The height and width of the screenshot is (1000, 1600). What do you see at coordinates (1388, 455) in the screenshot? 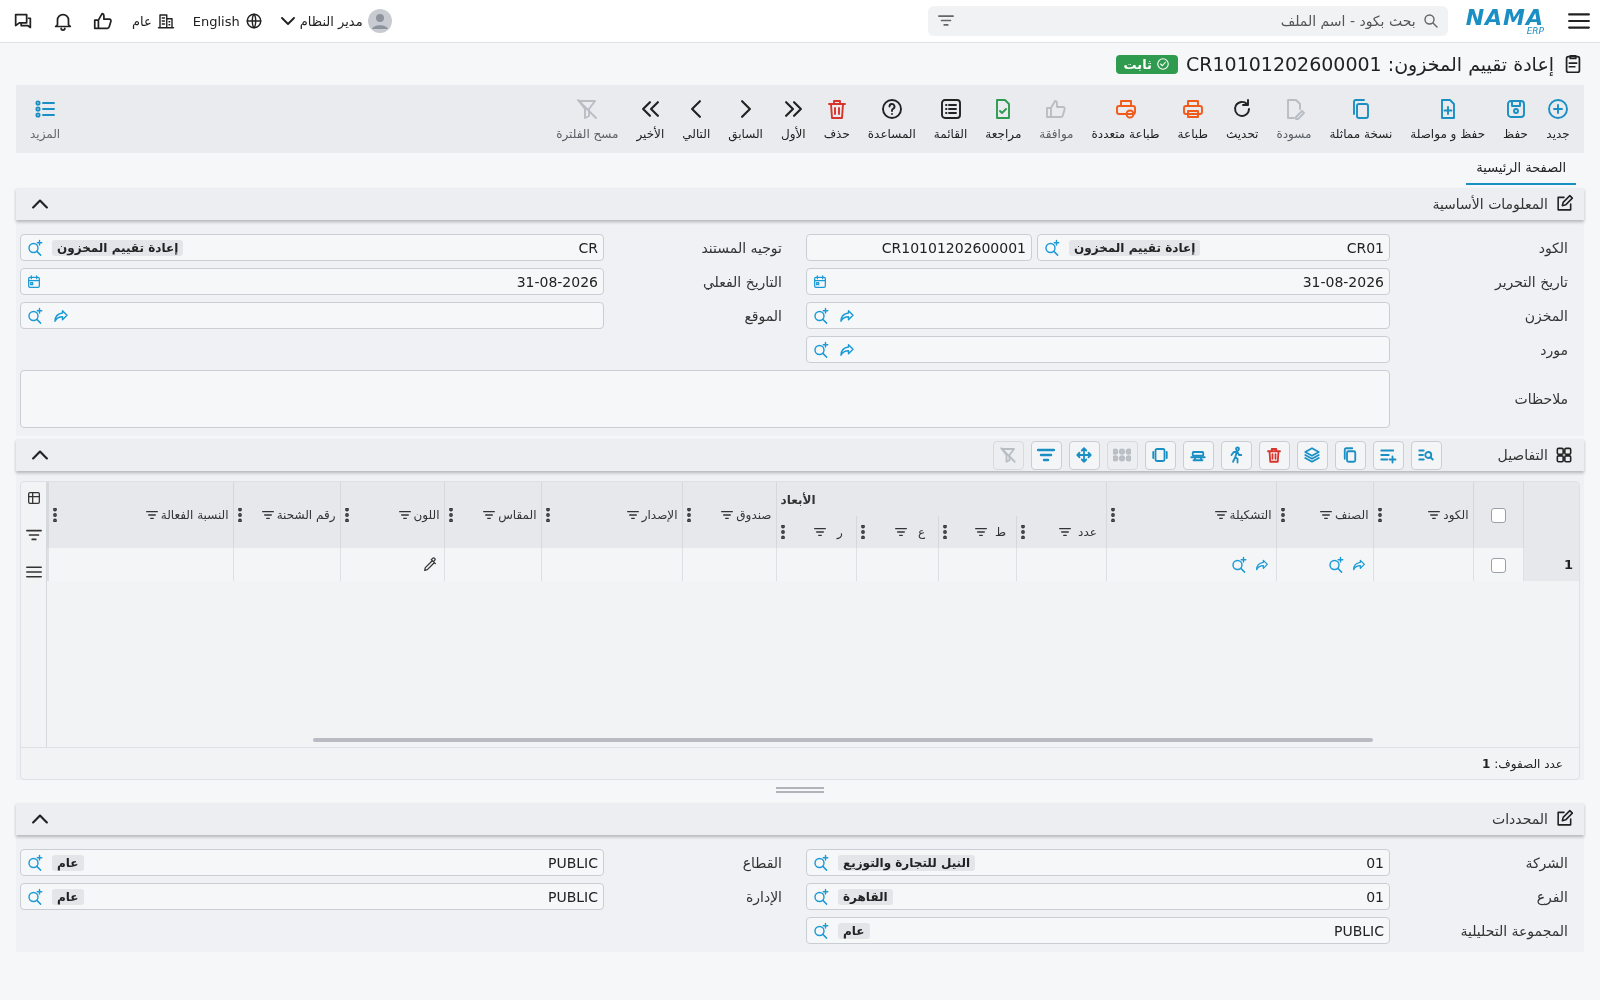
I see `list-plus-button` at bounding box center [1388, 455].